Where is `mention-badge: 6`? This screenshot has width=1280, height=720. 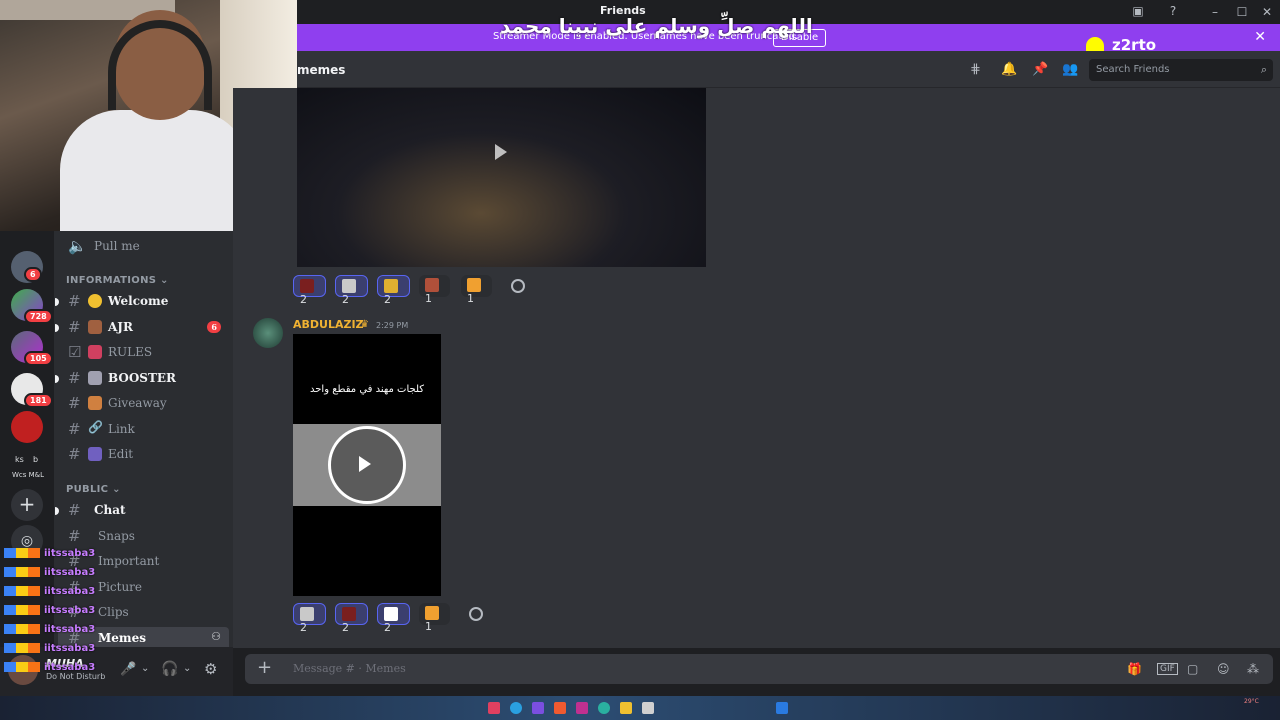 mention-badge: 6 is located at coordinates (214, 327).